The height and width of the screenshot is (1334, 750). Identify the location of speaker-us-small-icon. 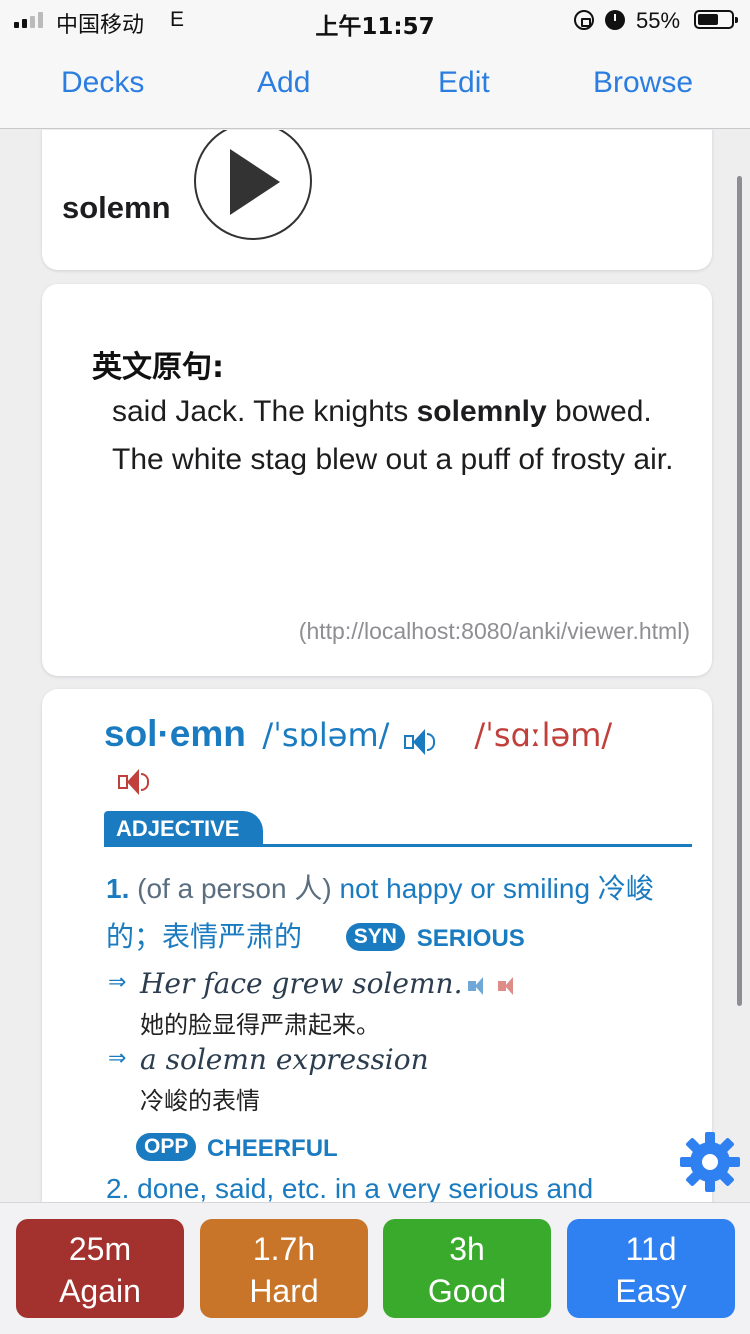
(510, 985).